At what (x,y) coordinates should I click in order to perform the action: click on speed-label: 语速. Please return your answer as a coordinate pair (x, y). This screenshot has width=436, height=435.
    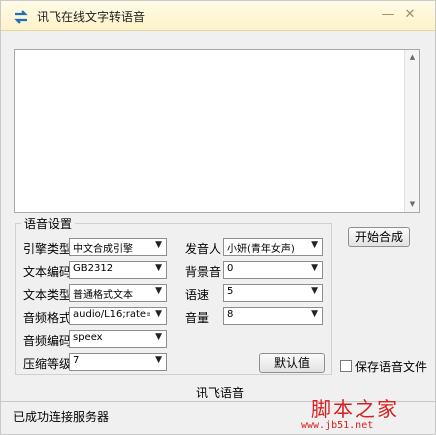
    Looking at the image, I should click on (197, 295).